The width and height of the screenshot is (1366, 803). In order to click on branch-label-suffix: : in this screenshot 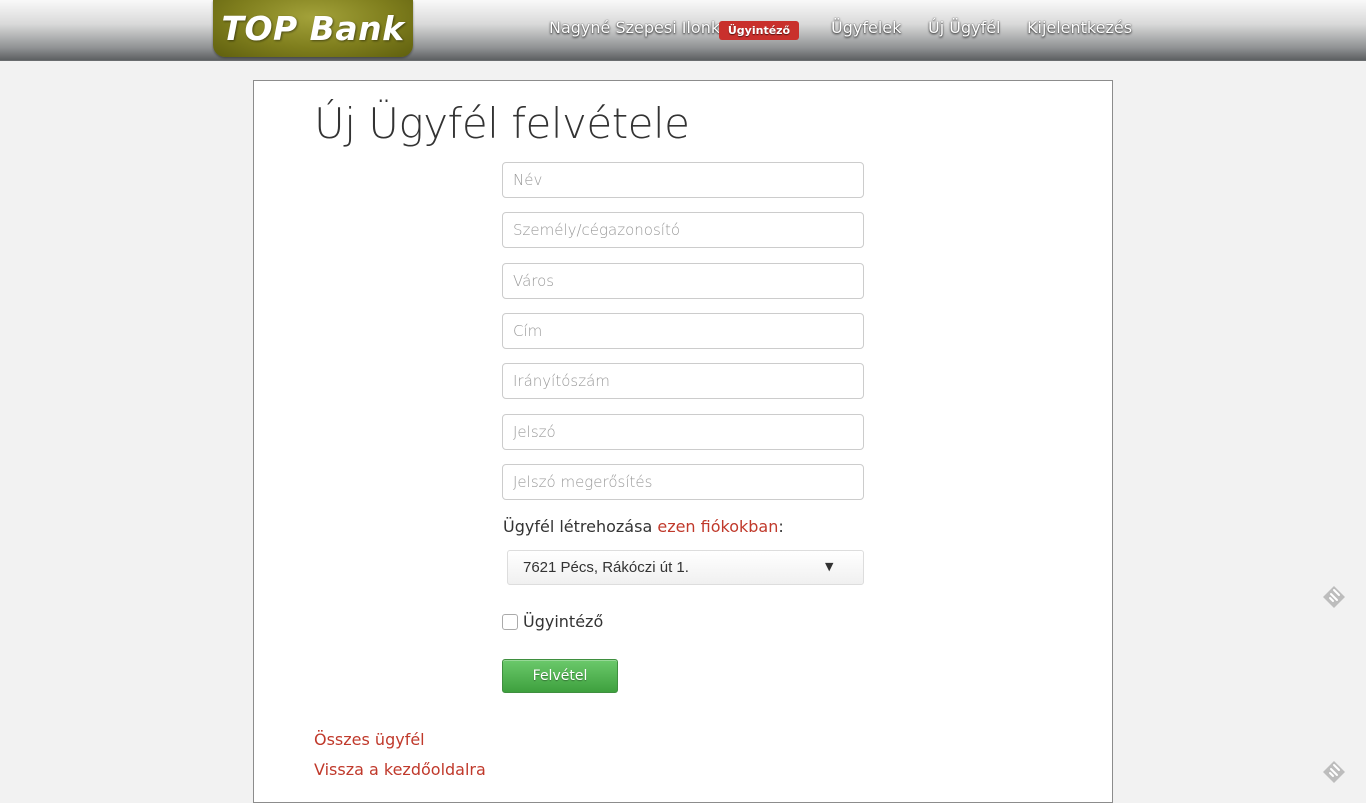, I will do `click(781, 526)`.